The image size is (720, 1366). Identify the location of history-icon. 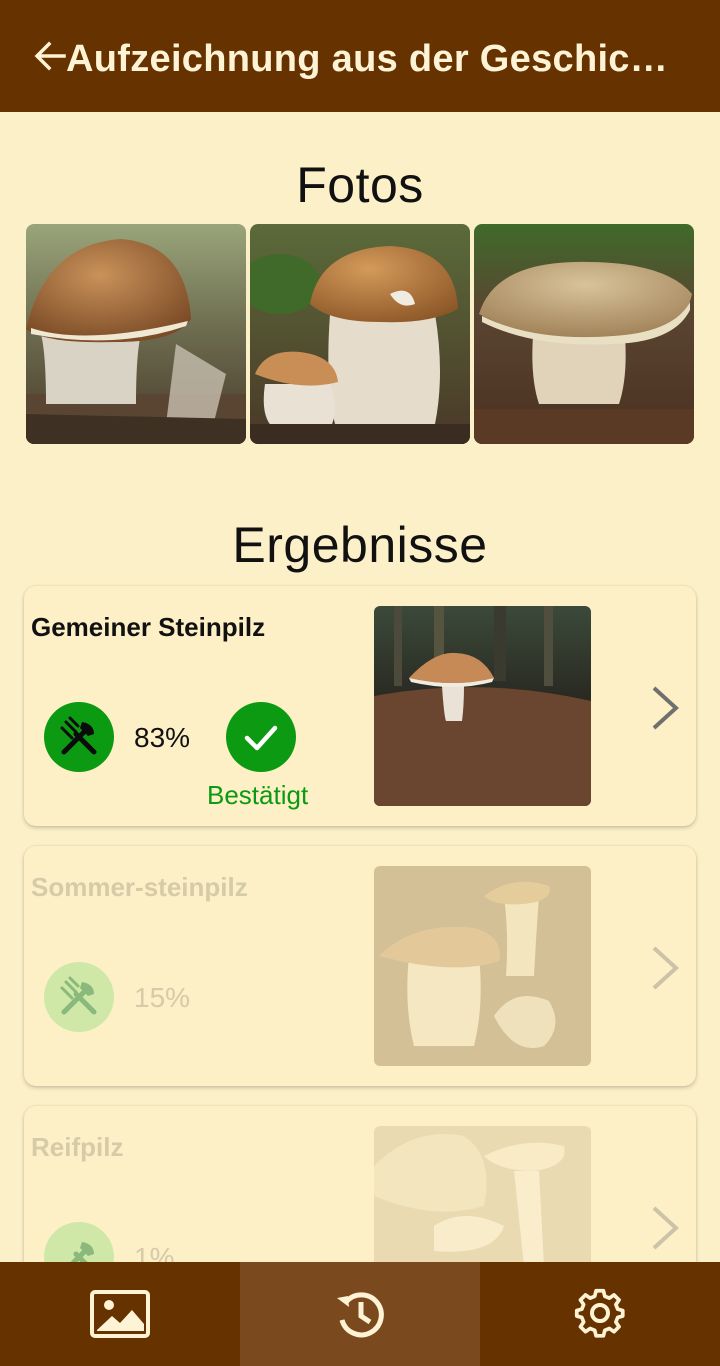
(360, 1315).